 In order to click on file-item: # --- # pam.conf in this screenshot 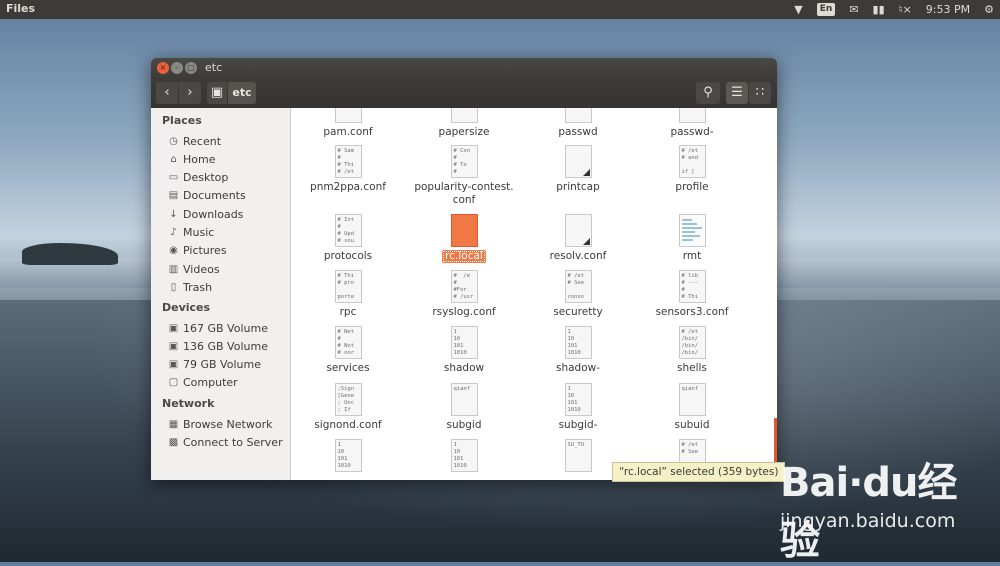, I will do `click(348, 123)`.